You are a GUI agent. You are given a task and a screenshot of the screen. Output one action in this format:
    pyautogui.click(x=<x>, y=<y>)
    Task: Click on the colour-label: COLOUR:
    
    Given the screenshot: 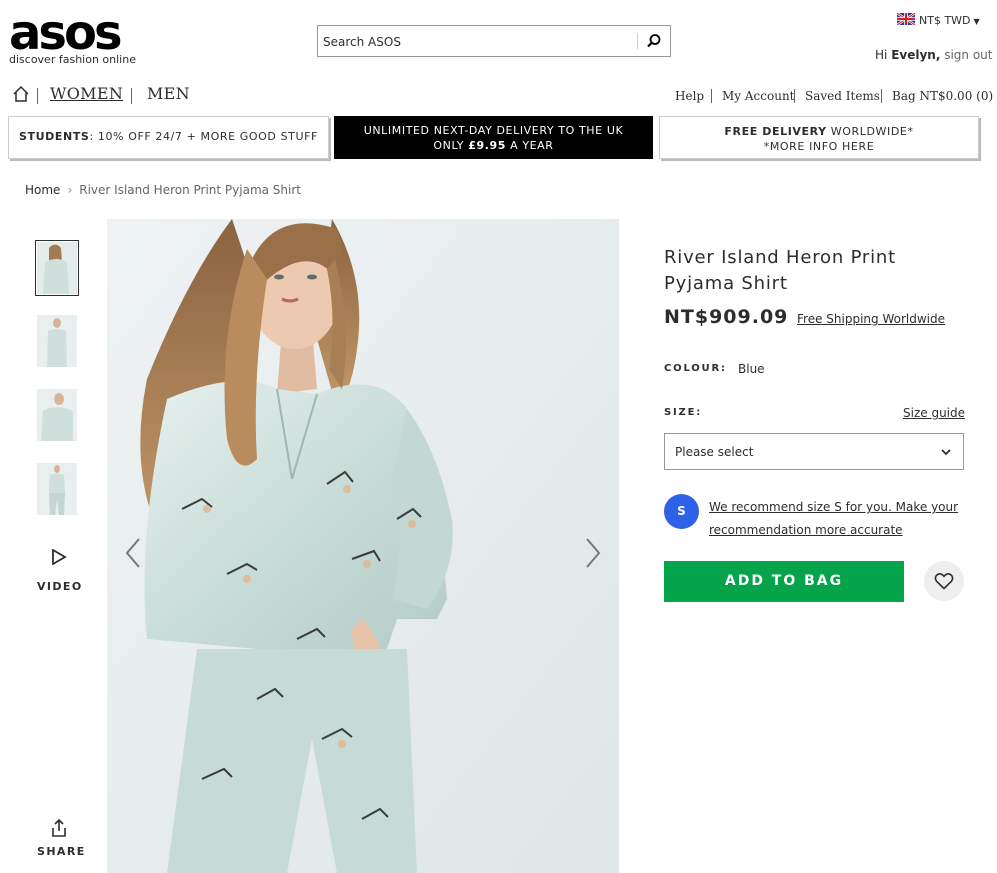 What is the action you would take?
    pyautogui.click(x=695, y=368)
    